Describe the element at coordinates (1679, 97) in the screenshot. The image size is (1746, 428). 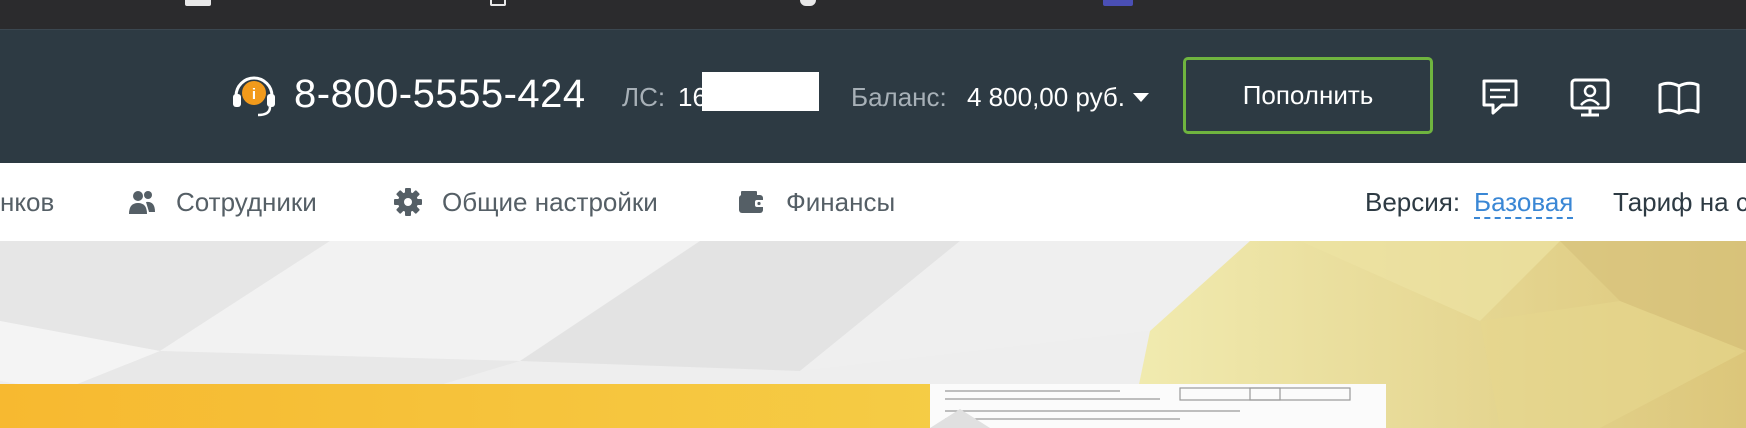
I see `book-icon` at that location.